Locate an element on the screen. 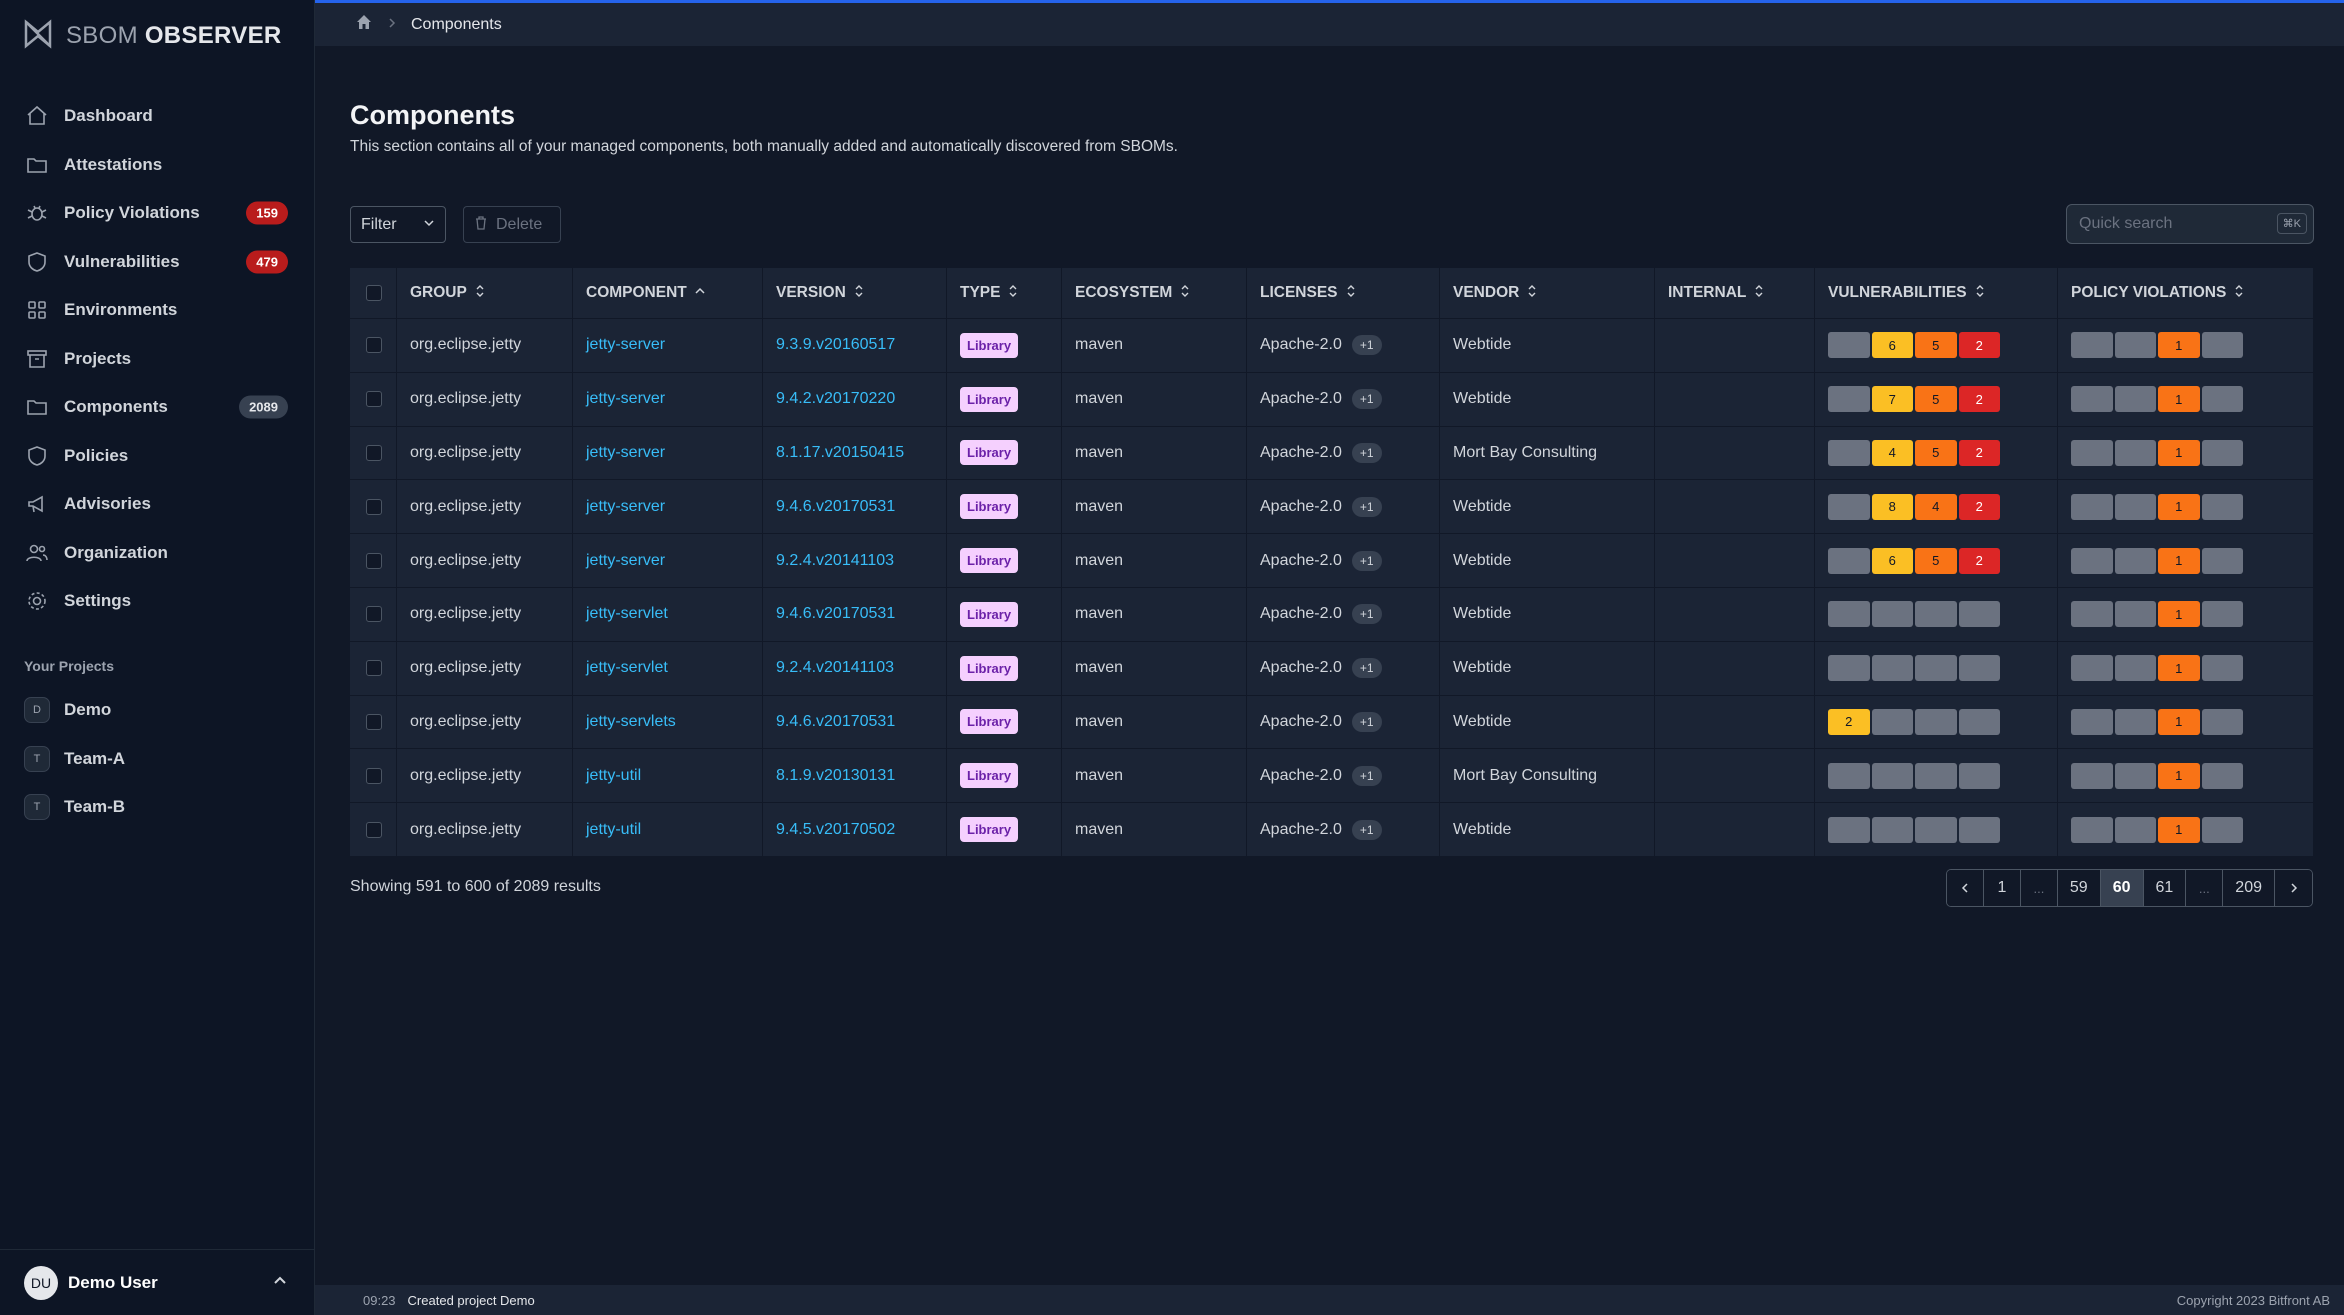 The height and width of the screenshot is (1315, 2344). sidebar-item-advisories: Advisories is located at coordinates (157, 504).